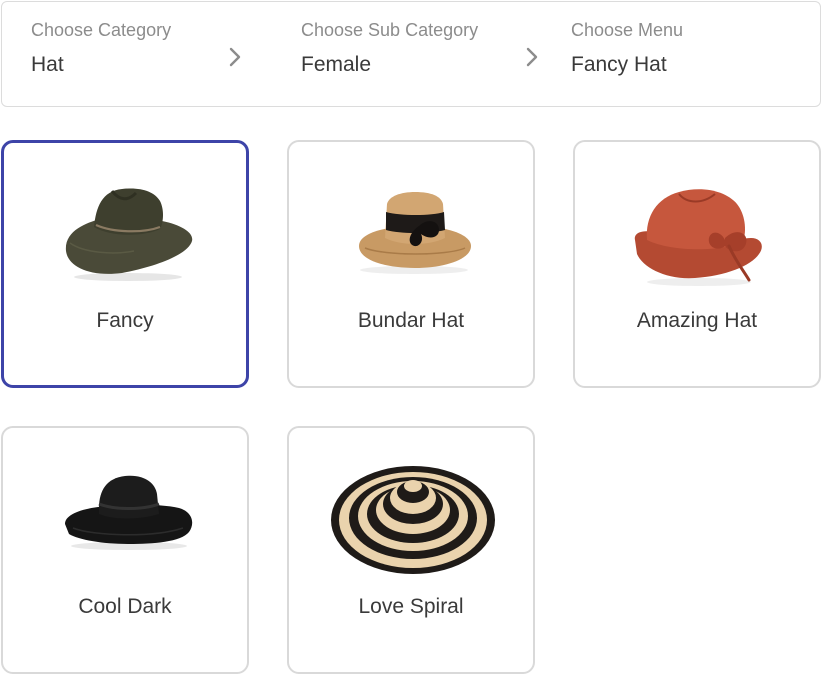  What do you see at coordinates (697, 320) in the screenshot?
I see `hat-name: Amazing Hat` at bounding box center [697, 320].